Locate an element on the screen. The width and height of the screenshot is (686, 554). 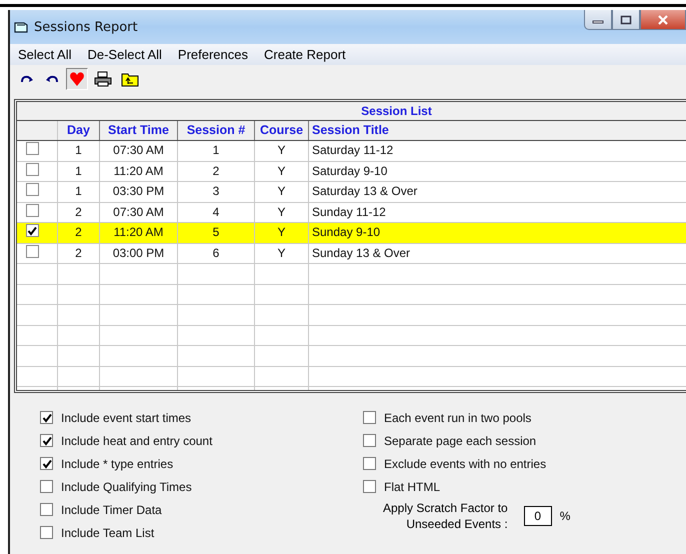
table-cell: 3 is located at coordinates (216, 192).